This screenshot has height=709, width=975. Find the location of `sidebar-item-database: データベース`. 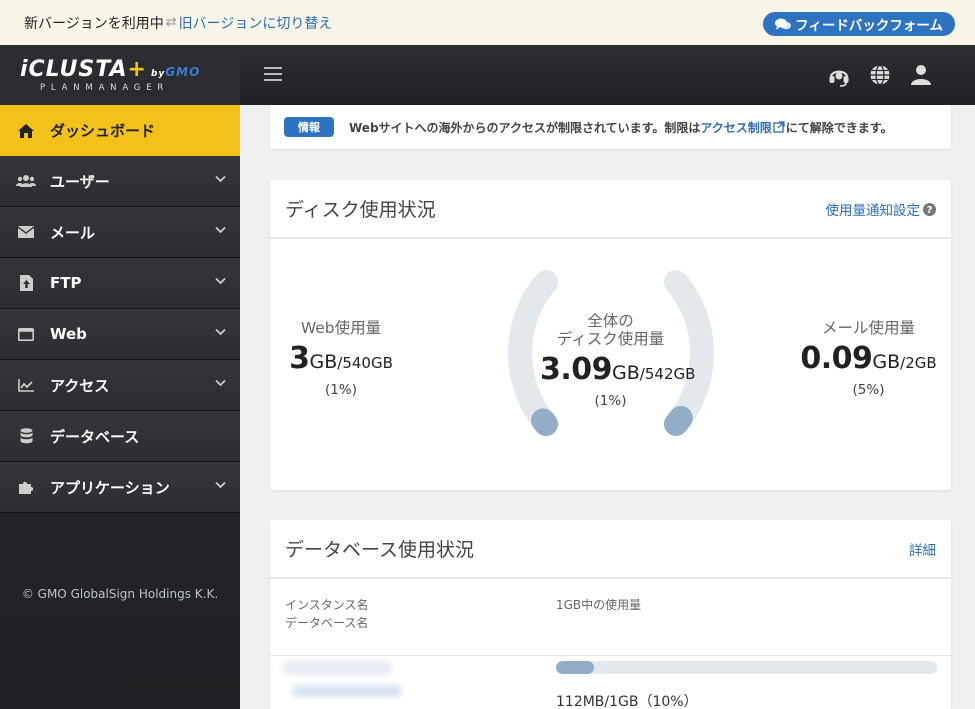

sidebar-item-database: データベース is located at coordinates (120, 436).